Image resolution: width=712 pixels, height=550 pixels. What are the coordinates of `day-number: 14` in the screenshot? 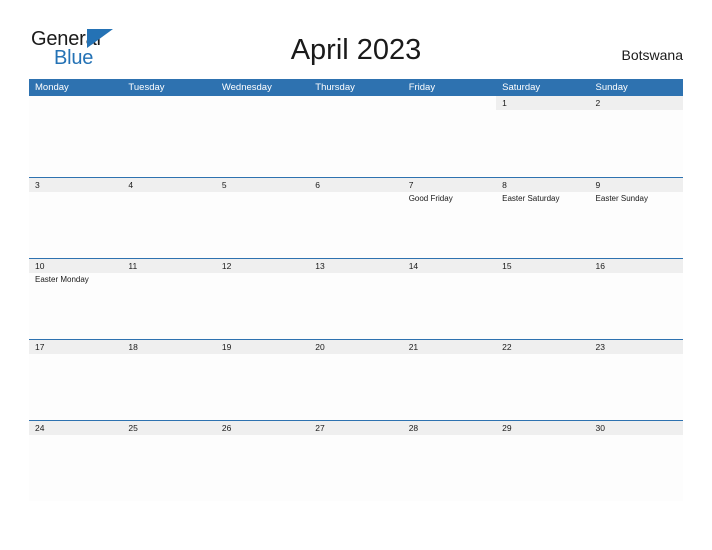 It's located at (413, 266).